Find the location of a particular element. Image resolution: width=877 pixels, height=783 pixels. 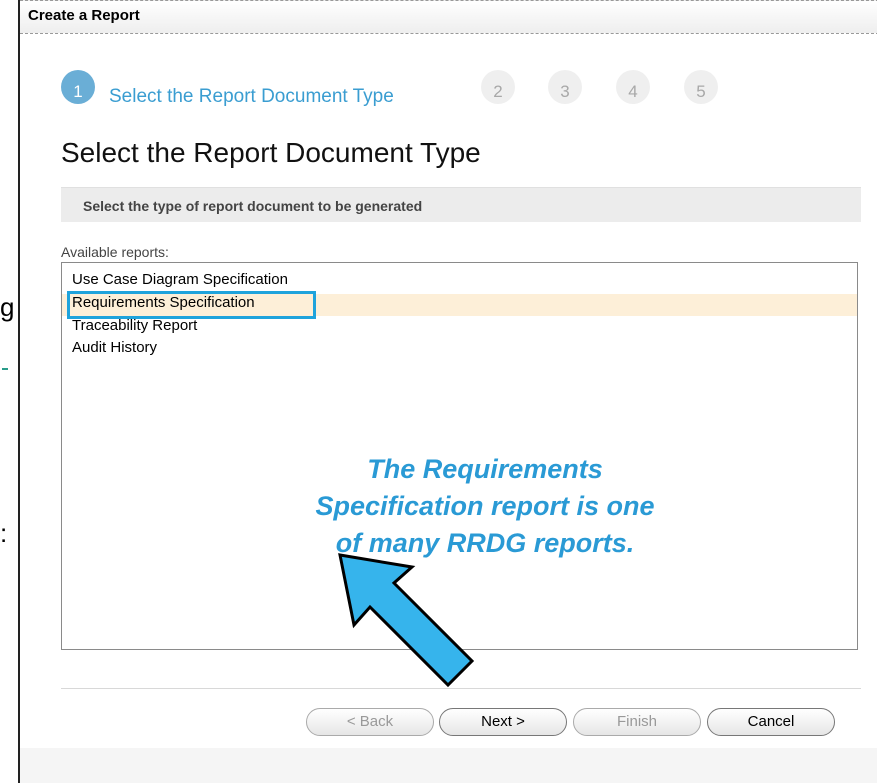

report-item-requirements-selected: Requirements Specification is located at coordinates (459, 305).